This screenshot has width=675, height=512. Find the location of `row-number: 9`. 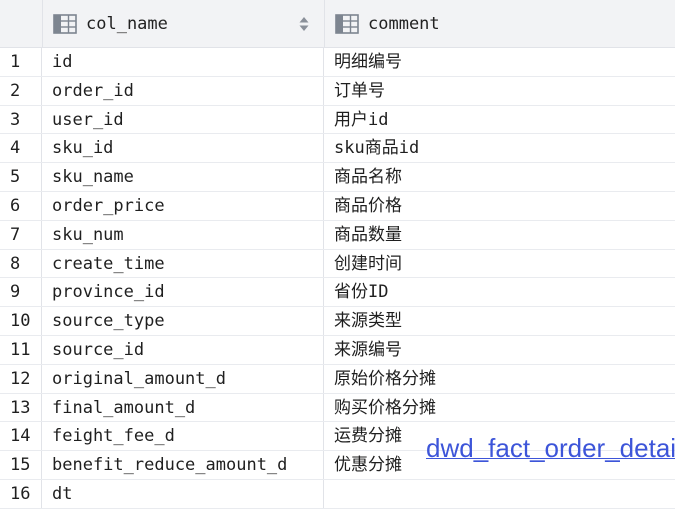

row-number: 9 is located at coordinates (21, 292).